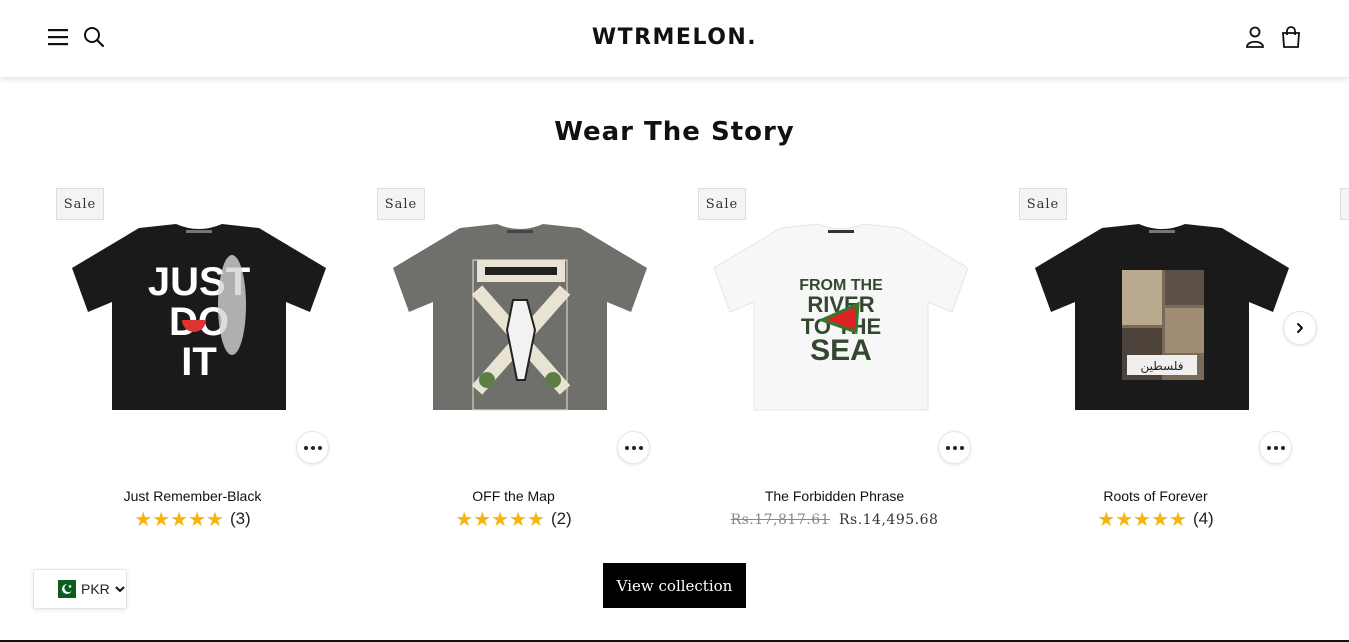 Image resolution: width=1349 pixels, height=642 pixels. I want to click on product-card: Sale فلسطين Roots of Forever ★★★★★ (4), so click(1160, 363).